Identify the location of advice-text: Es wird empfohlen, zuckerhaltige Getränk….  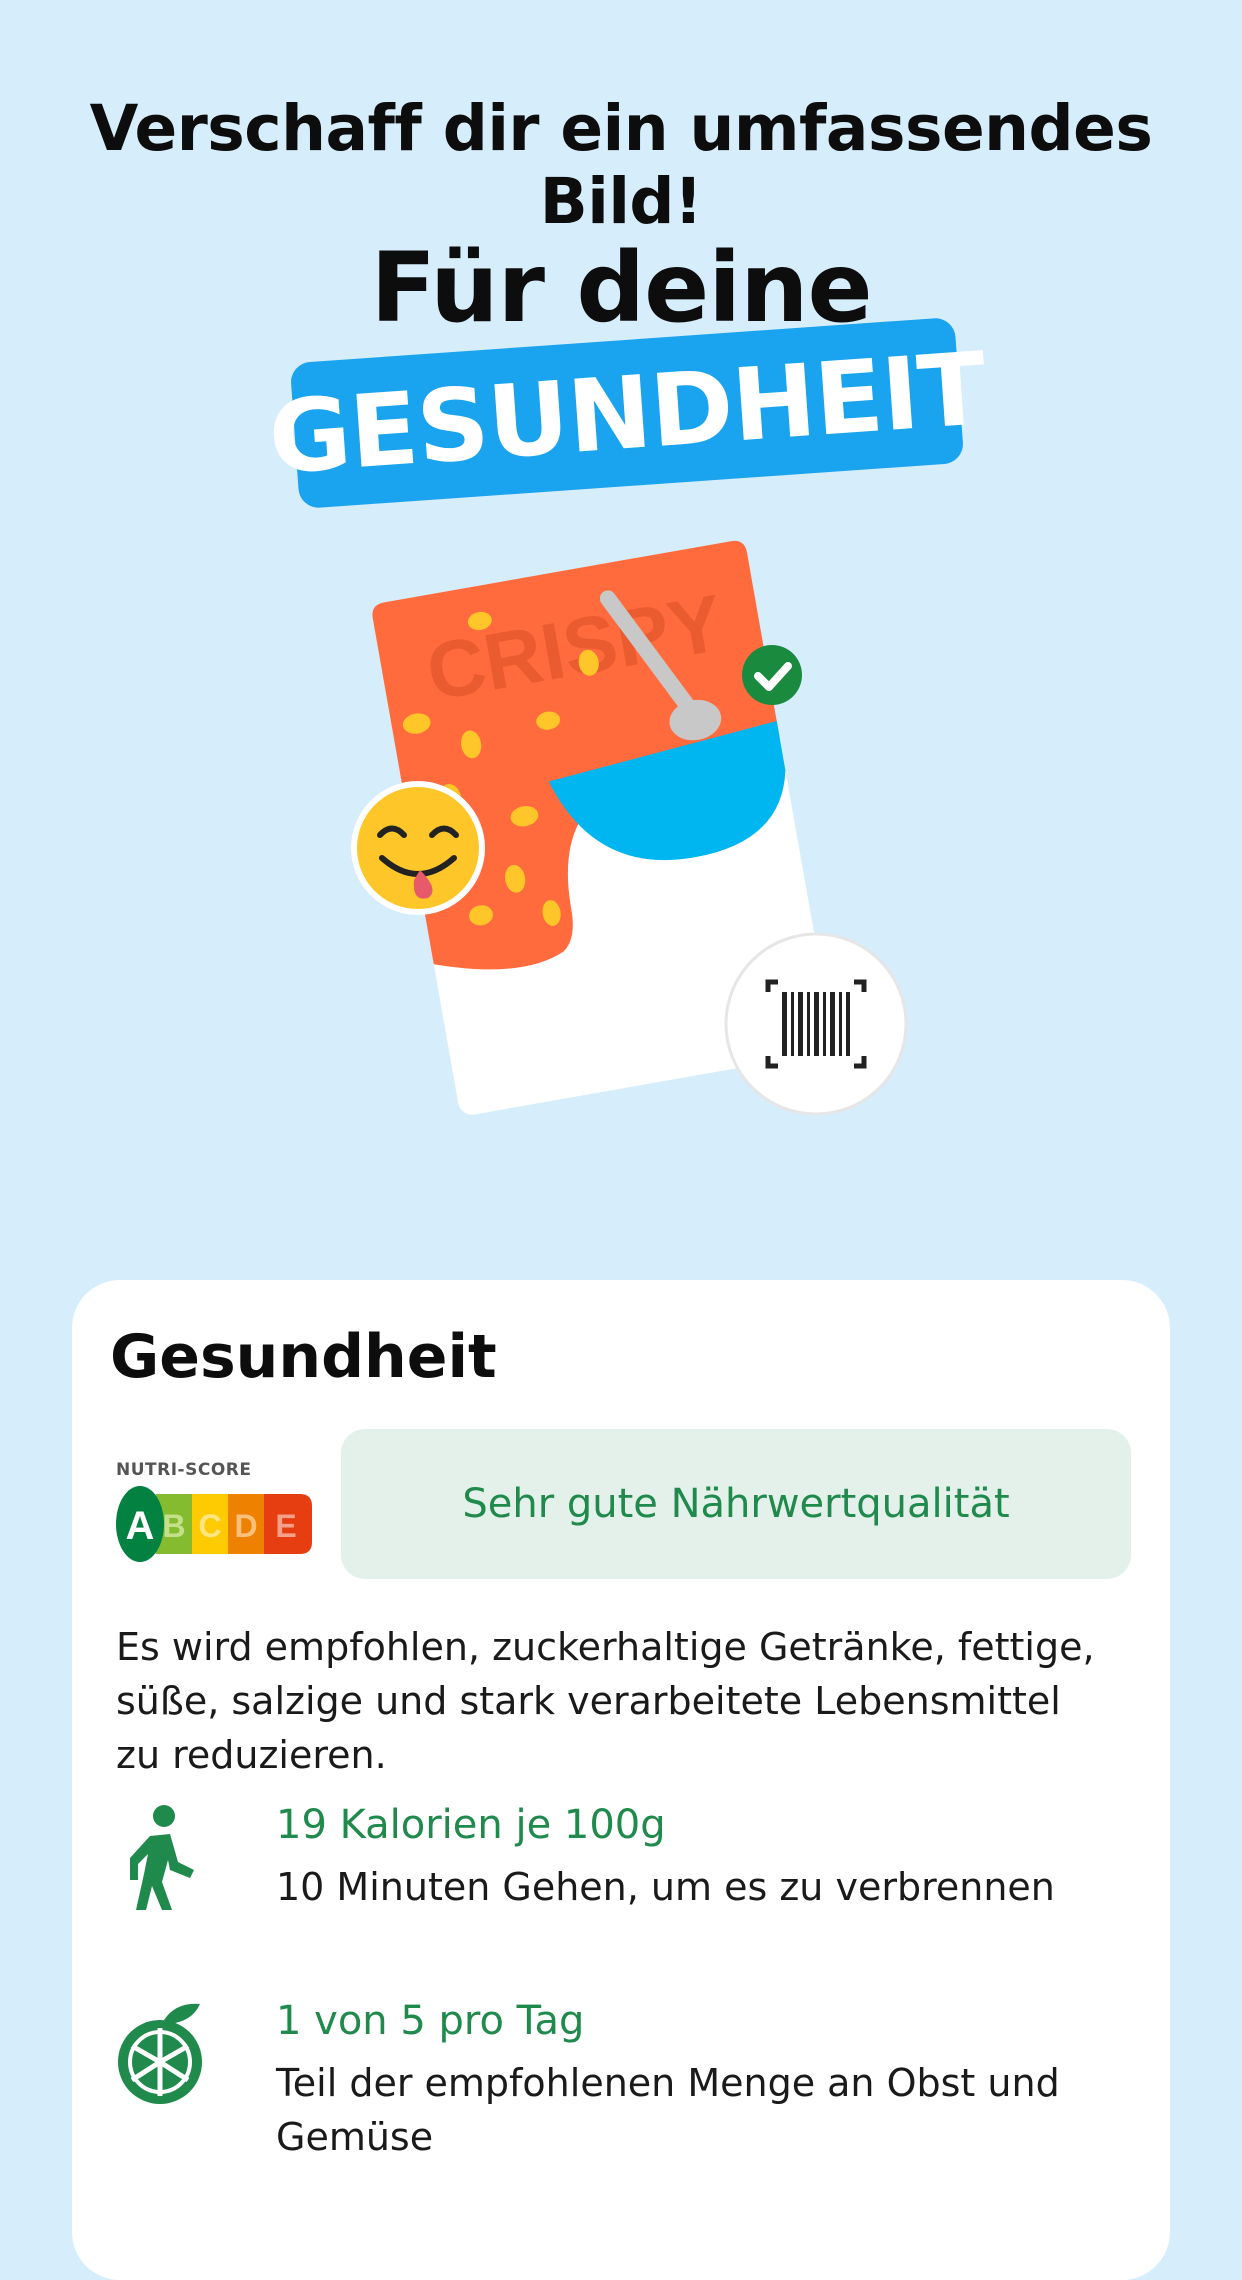
(605, 1701).